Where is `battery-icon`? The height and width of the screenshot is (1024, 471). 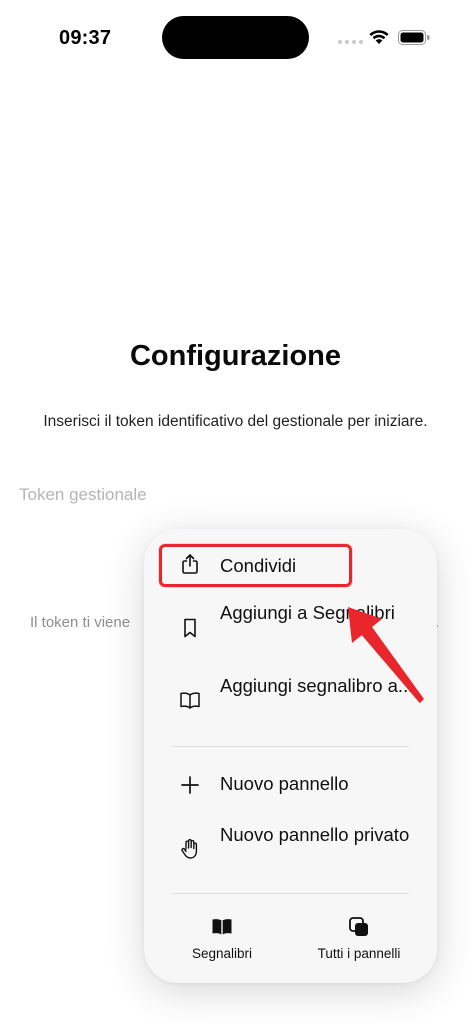 battery-icon is located at coordinates (414, 37).